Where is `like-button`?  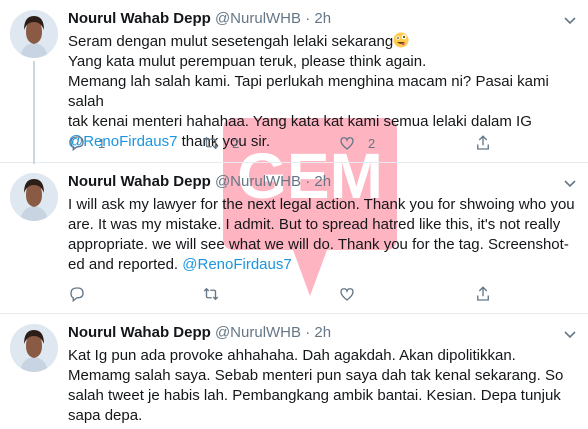 like-button is located at coordinates (347, 294).